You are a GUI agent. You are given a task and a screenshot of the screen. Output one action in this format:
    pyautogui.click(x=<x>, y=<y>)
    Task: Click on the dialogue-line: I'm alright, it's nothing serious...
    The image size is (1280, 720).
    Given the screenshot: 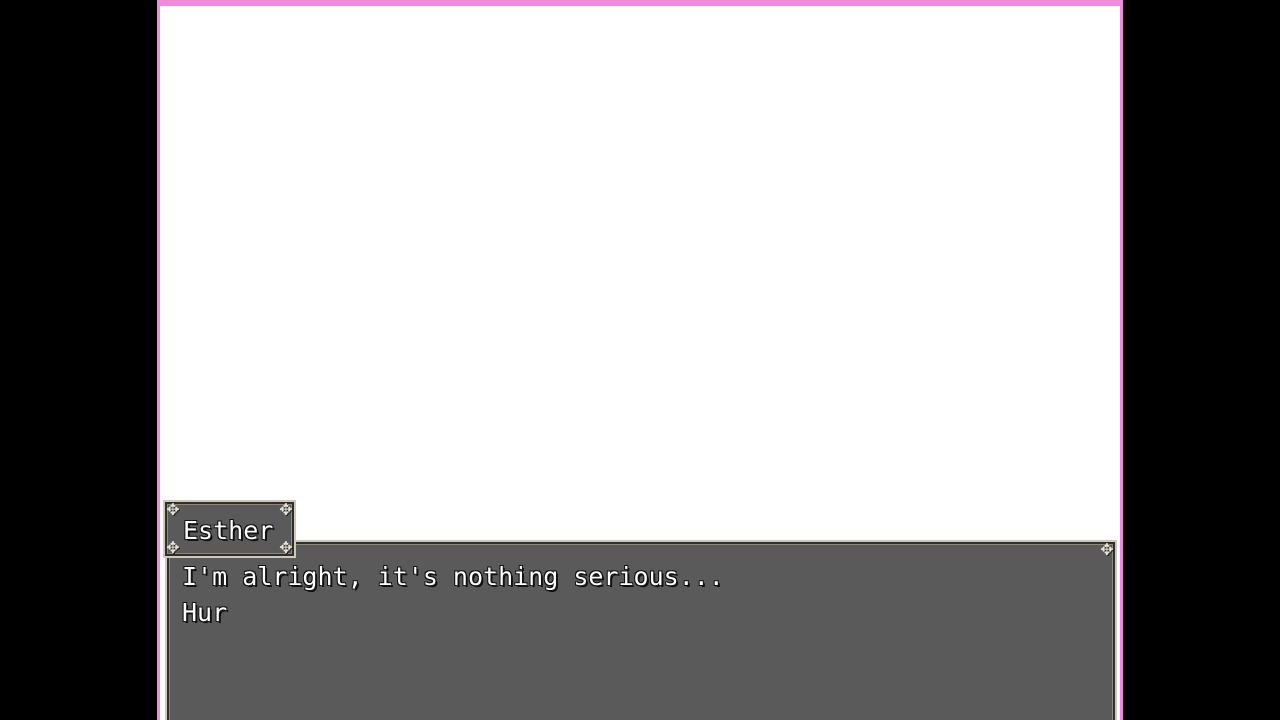 What is the action you would take?
    pyautogui.click(x=453, y=576)
    